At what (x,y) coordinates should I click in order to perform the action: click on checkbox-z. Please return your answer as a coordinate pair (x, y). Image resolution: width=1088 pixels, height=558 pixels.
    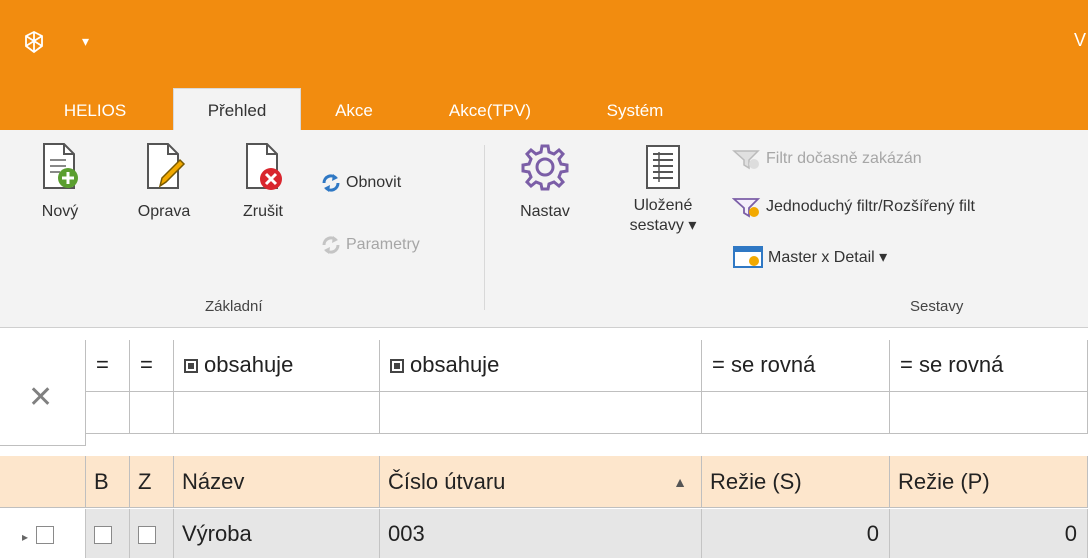
    Looking at the image, I should click on (147, 535).